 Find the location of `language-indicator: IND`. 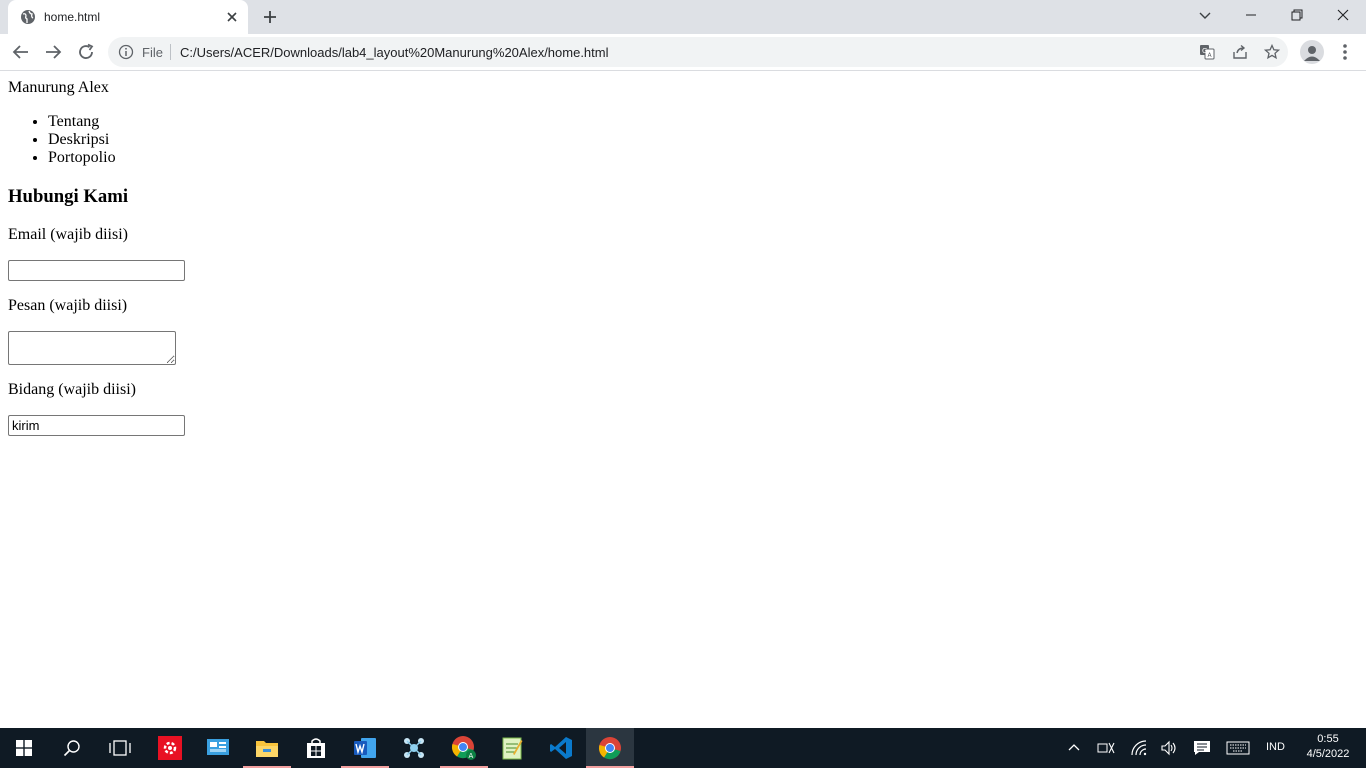

language-indicator: IND is located at coordinates (1275, 747).